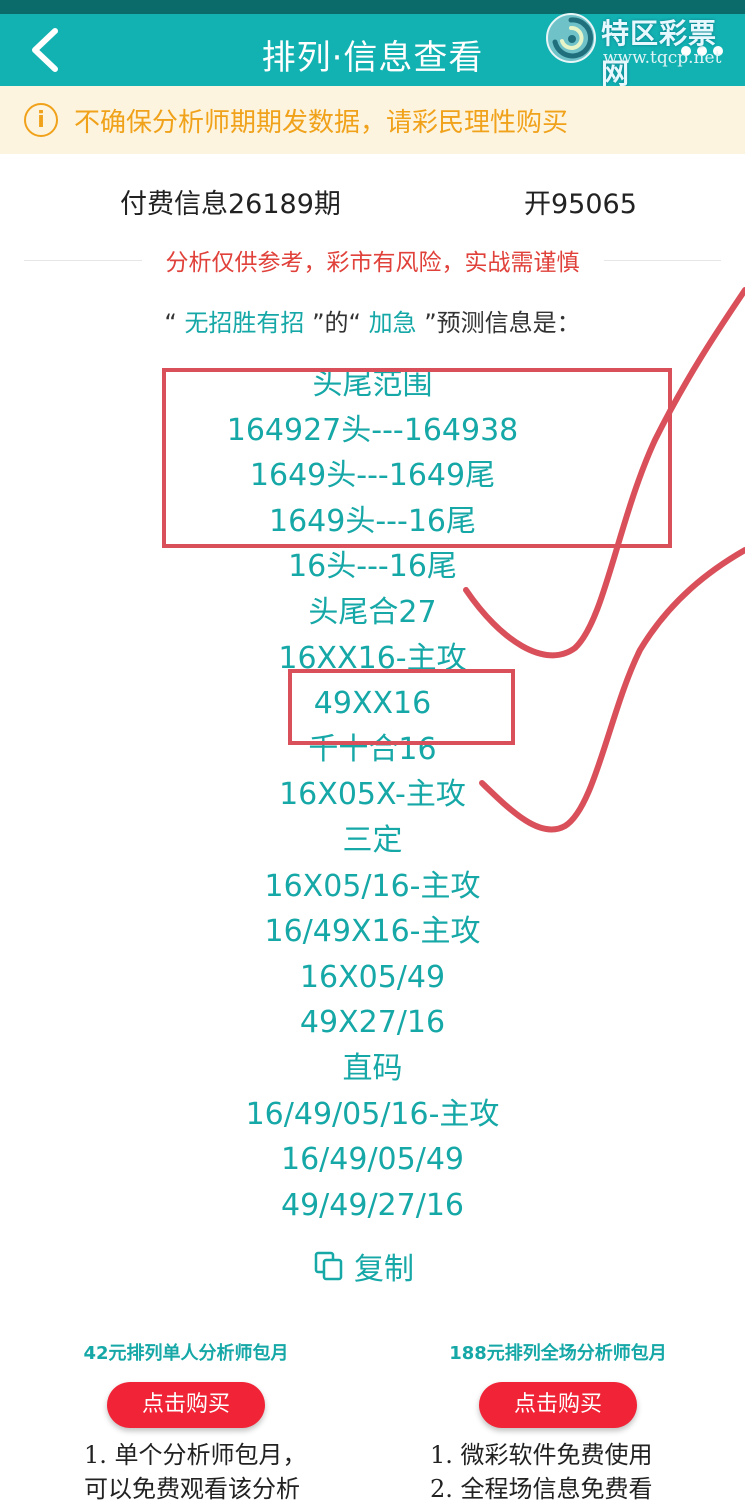 The image size is (745, 1500). I want to click on prediction-line: 直码, so click(372, 1068).